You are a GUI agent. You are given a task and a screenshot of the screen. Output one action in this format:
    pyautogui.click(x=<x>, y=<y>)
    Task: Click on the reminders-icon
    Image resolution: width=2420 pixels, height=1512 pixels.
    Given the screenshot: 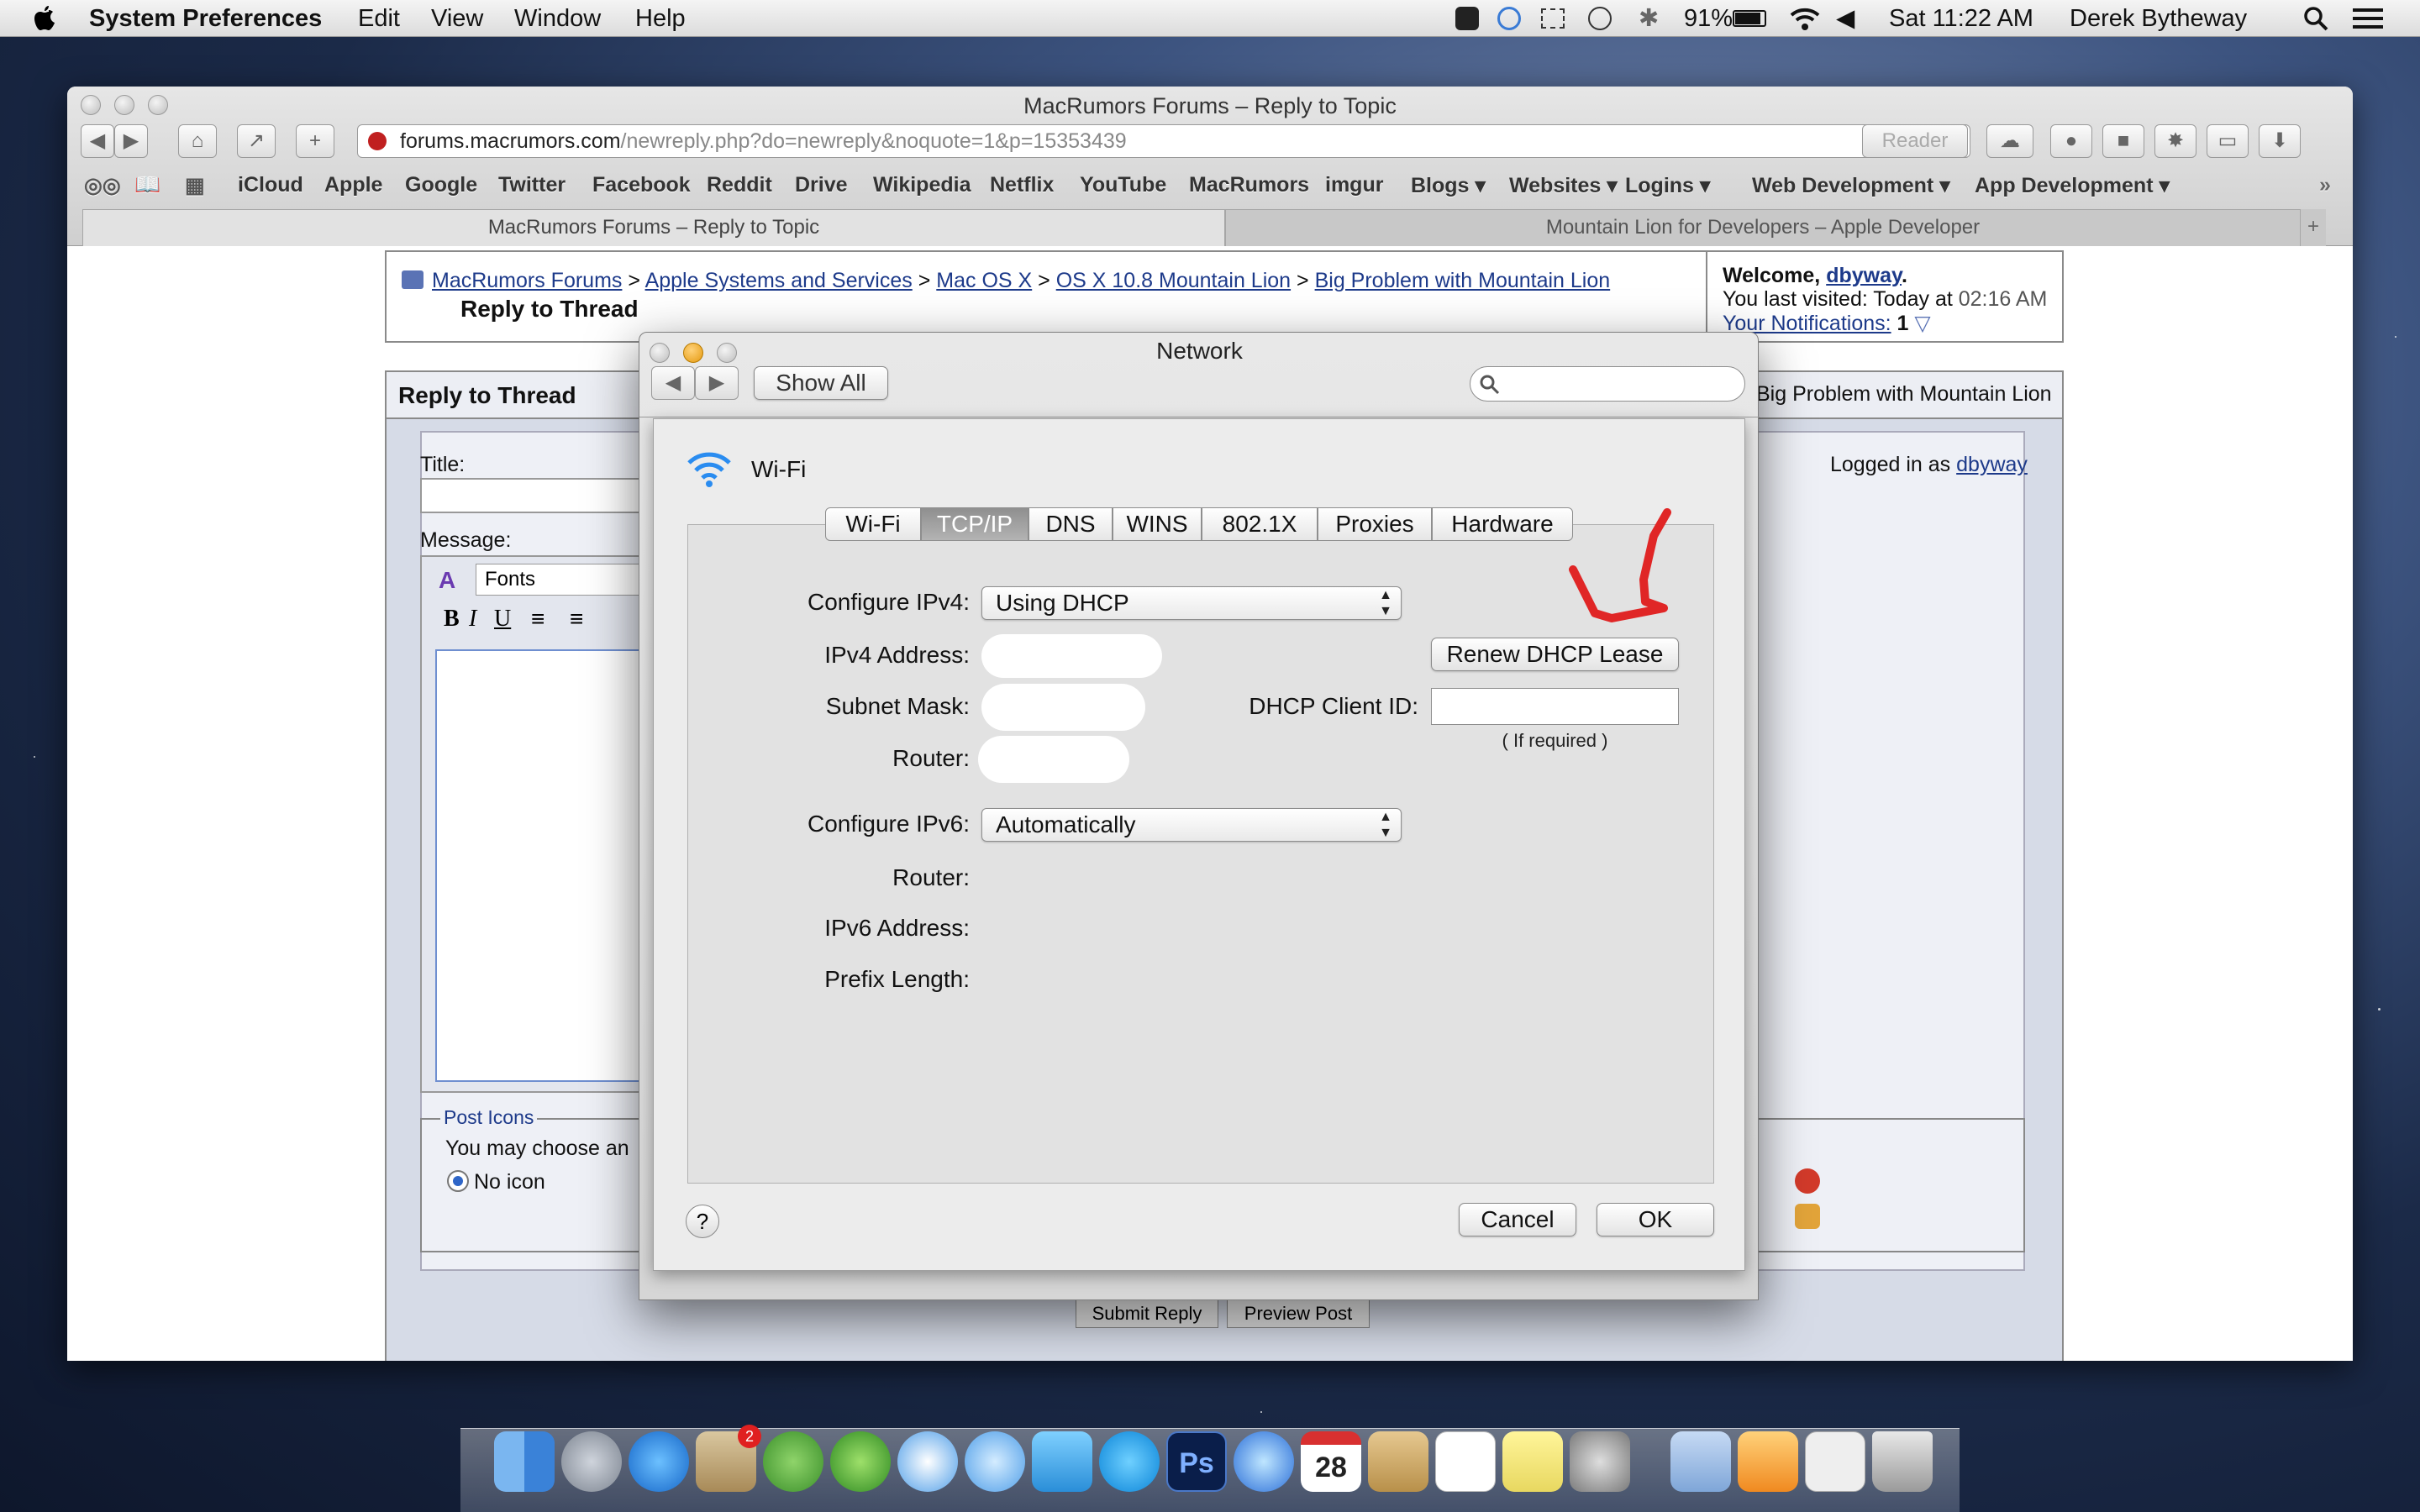 What is the action you would take?
    pyautogui.click(x=1466, y=1461)
    